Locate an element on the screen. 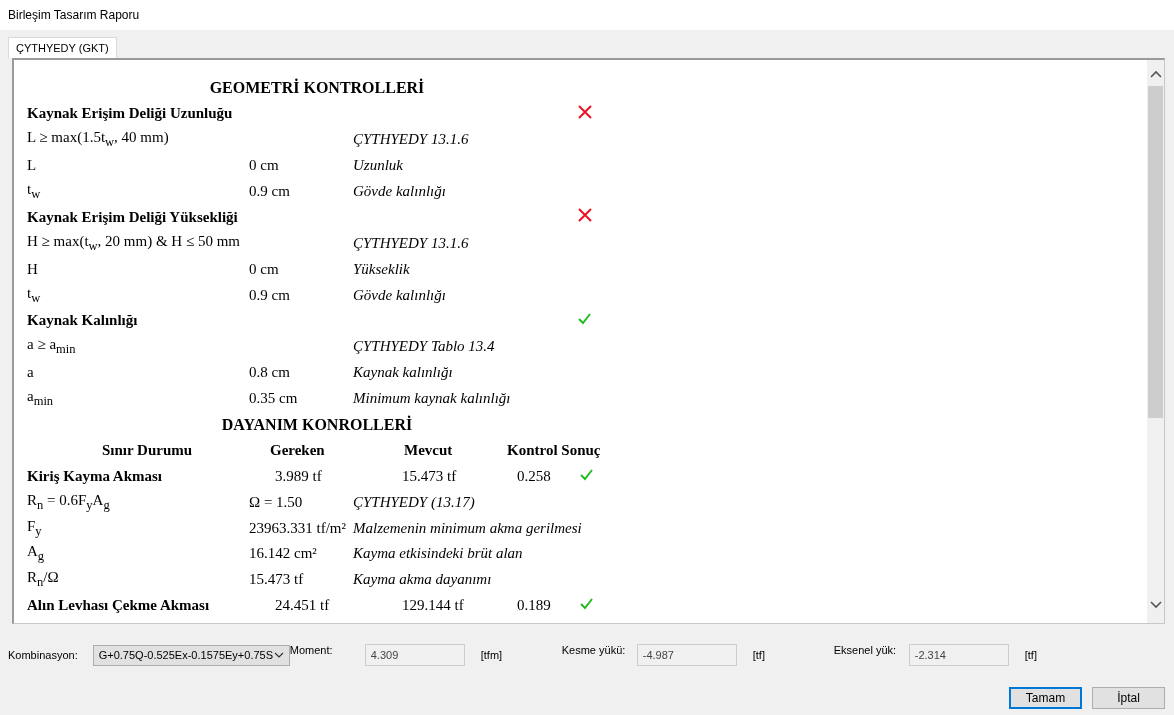 This screenshot has width=1174, height=715. scrollbar is located at coordinates (1155, 341).